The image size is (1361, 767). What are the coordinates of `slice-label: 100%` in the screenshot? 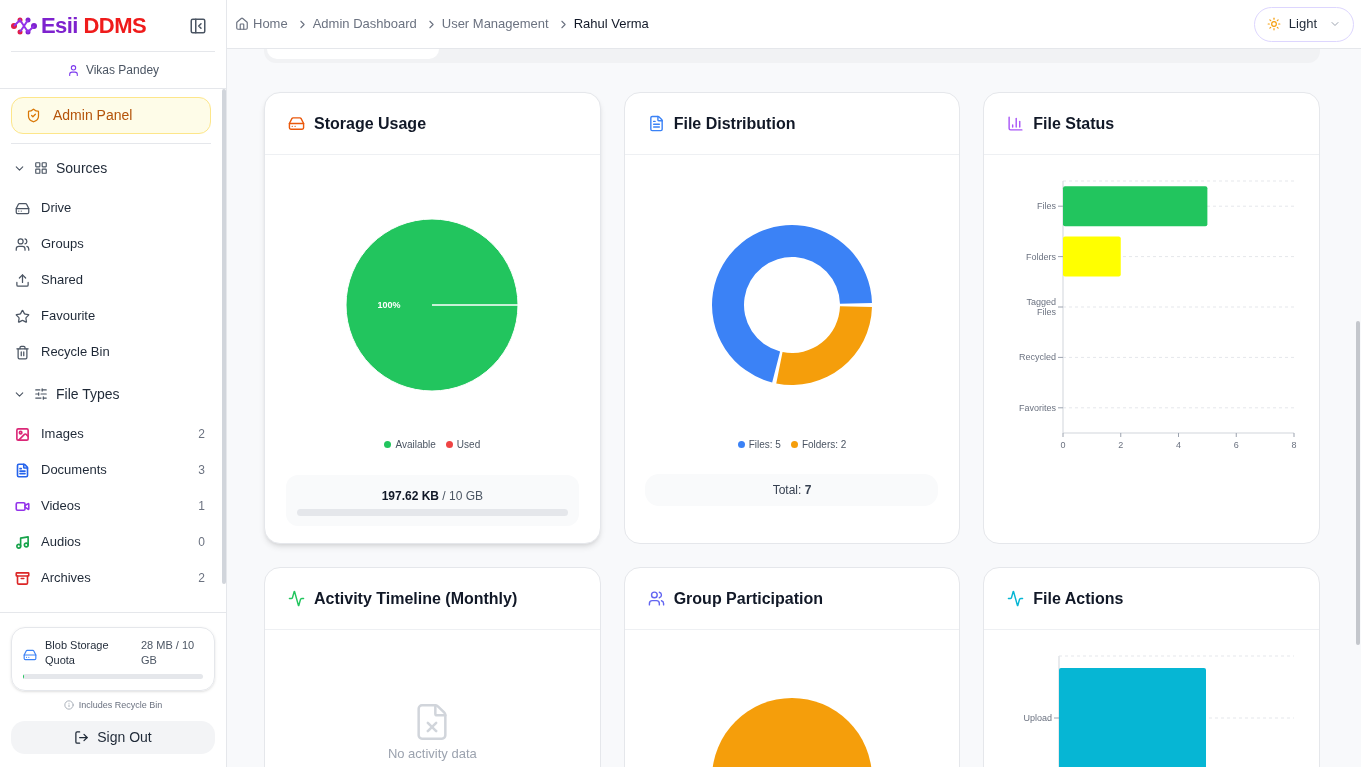 It's located at (389, 305).